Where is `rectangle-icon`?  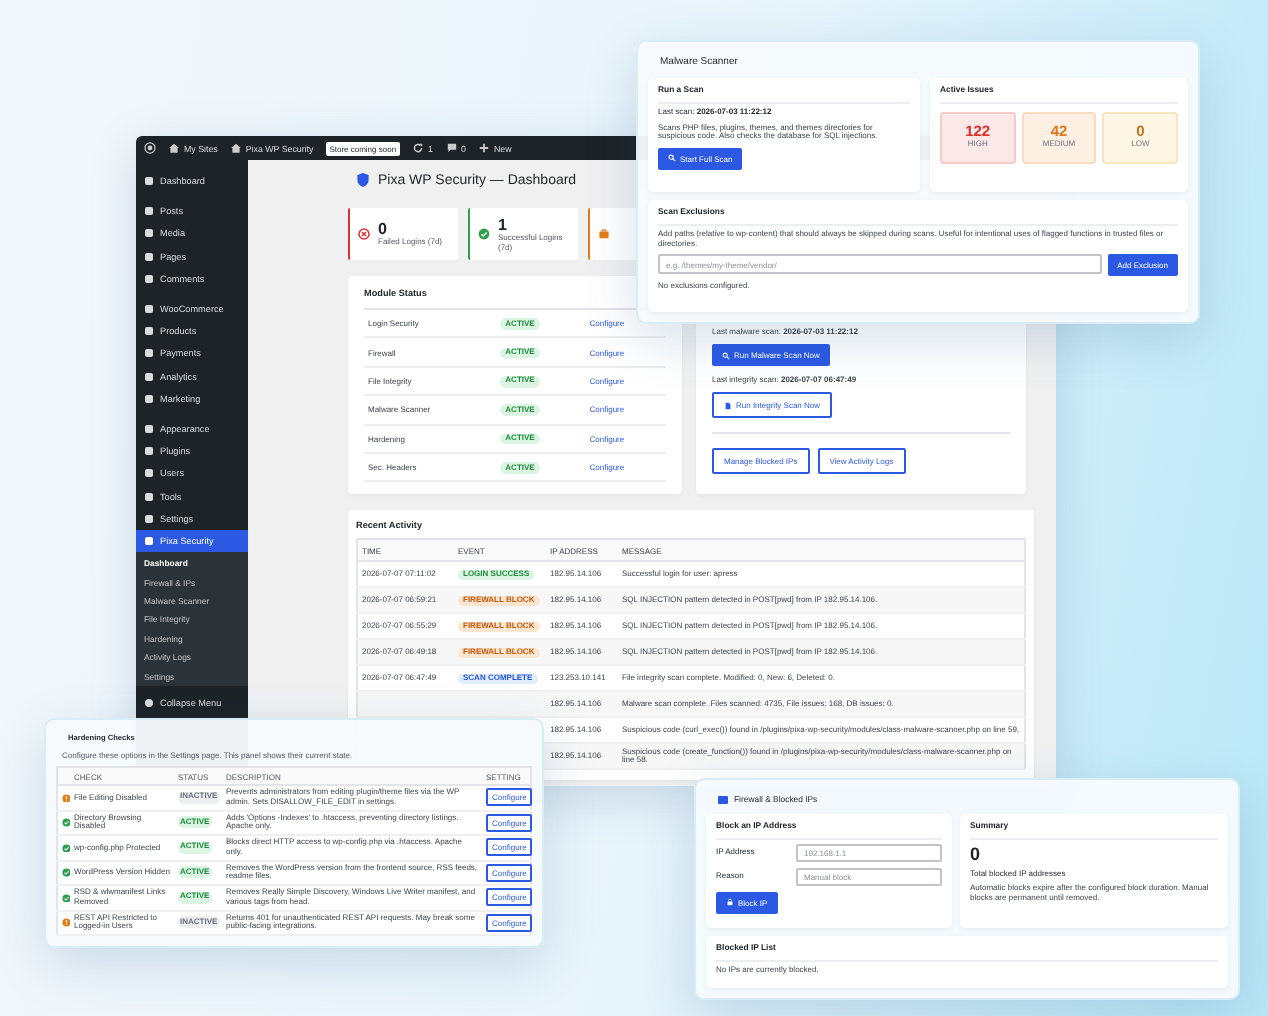
rectangle-icon is located at coordinates (723, 799).